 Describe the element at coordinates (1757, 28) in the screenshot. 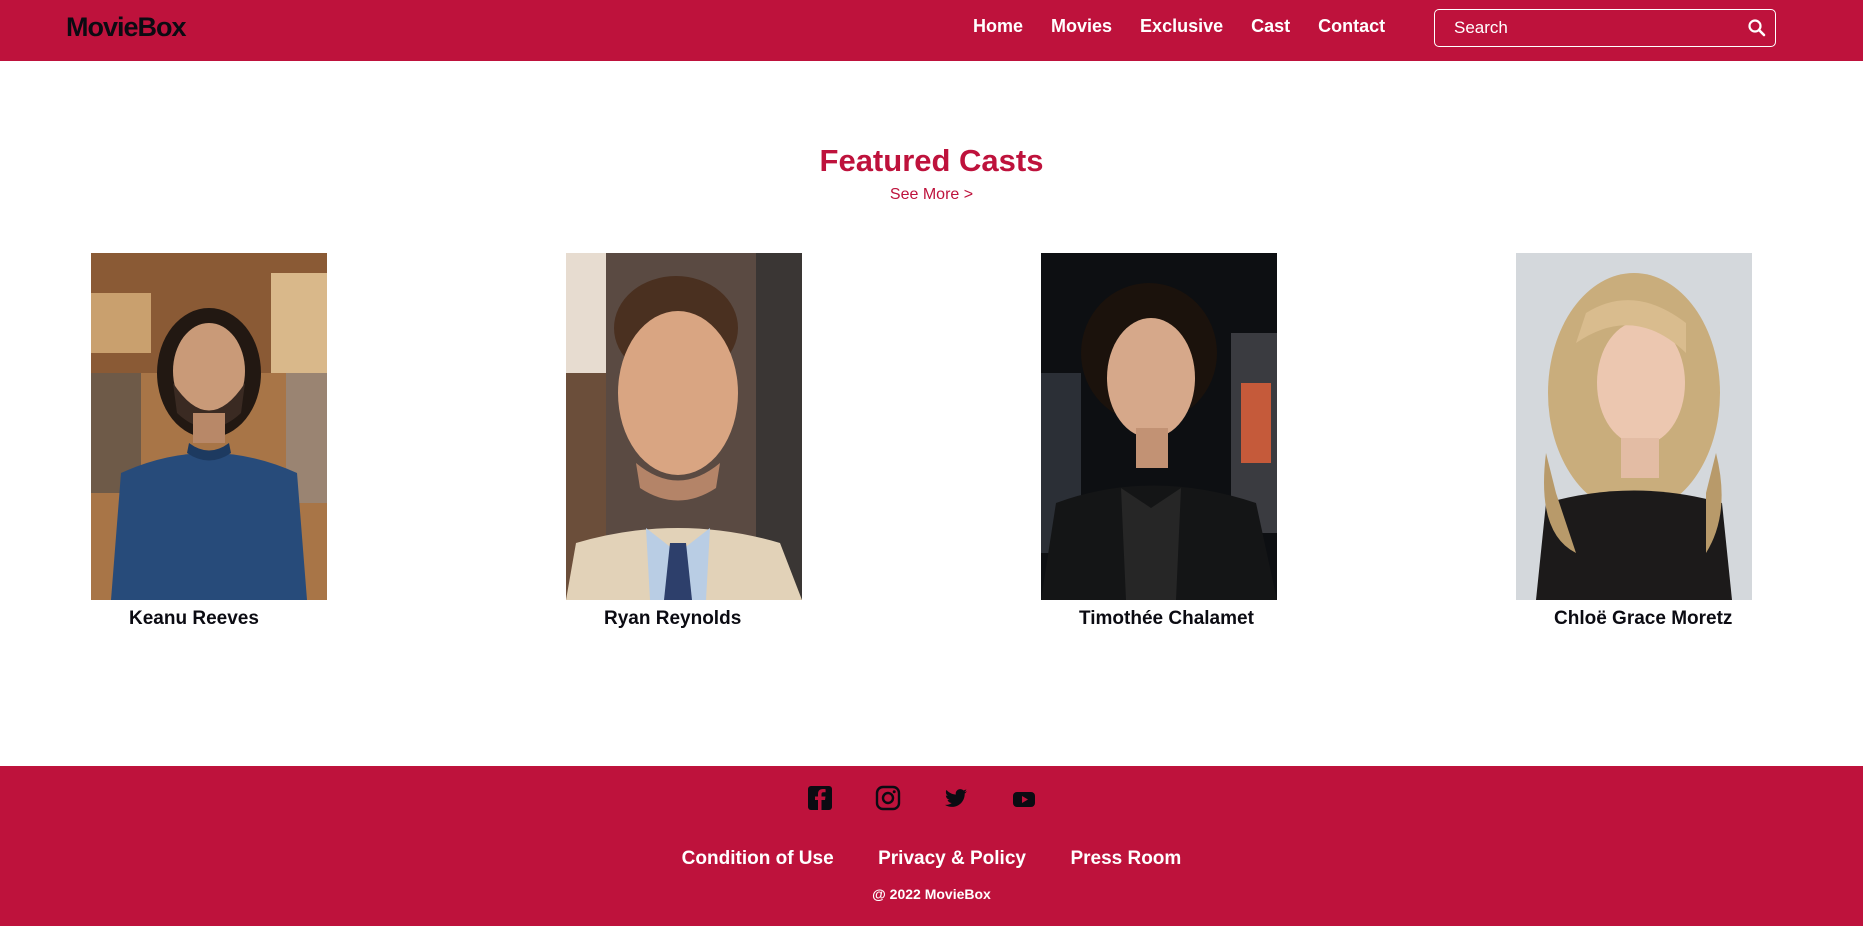

I see `search-icon` at that location.